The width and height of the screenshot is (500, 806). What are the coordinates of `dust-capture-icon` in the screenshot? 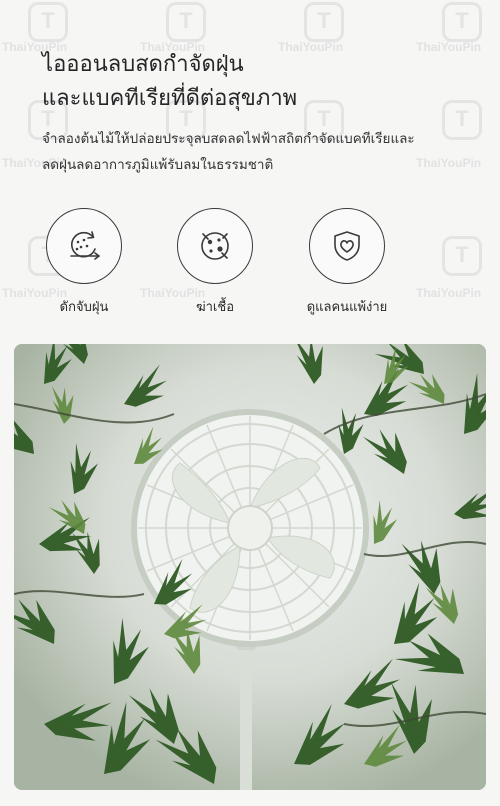 It's located at (84, 246).